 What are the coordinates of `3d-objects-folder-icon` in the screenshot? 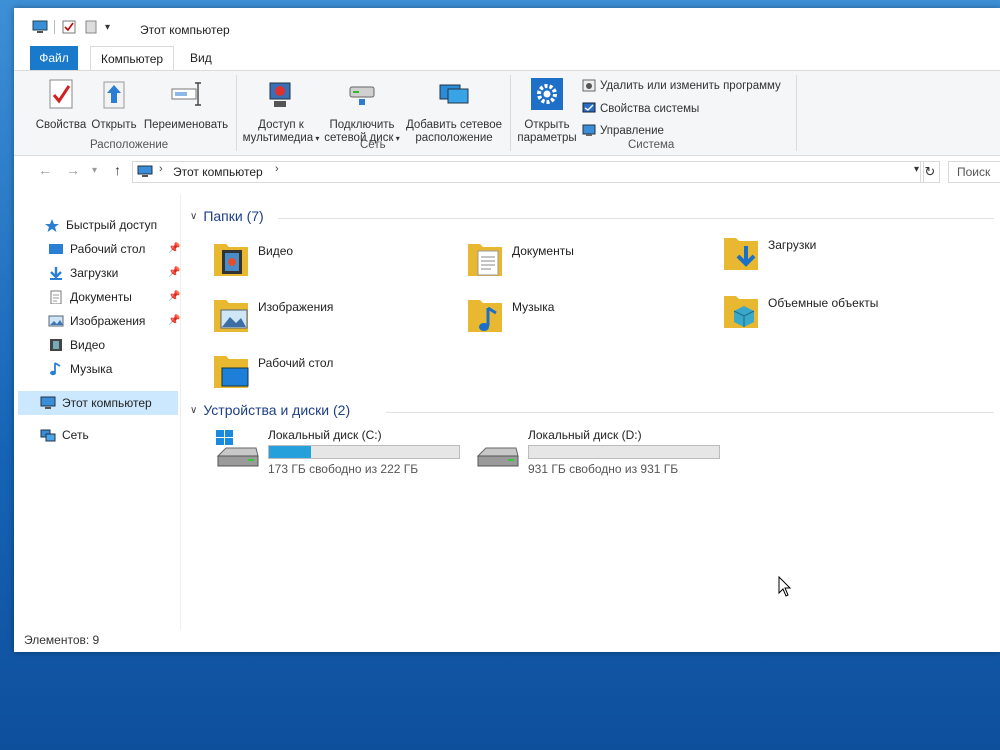 It's located at (741, 312).